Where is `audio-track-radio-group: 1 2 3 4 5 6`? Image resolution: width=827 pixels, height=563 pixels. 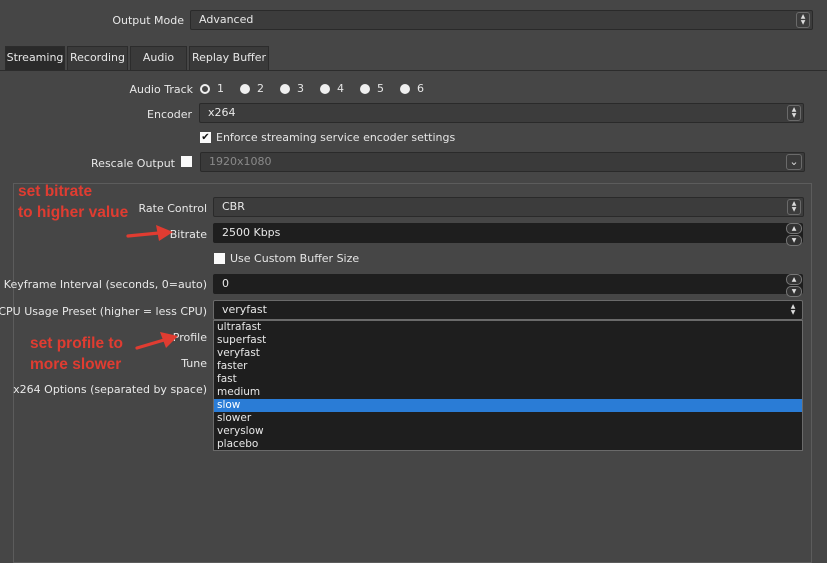 audio-track-radio-group: 1 2 3 4 5 6 is located at coordinates (312, 89).